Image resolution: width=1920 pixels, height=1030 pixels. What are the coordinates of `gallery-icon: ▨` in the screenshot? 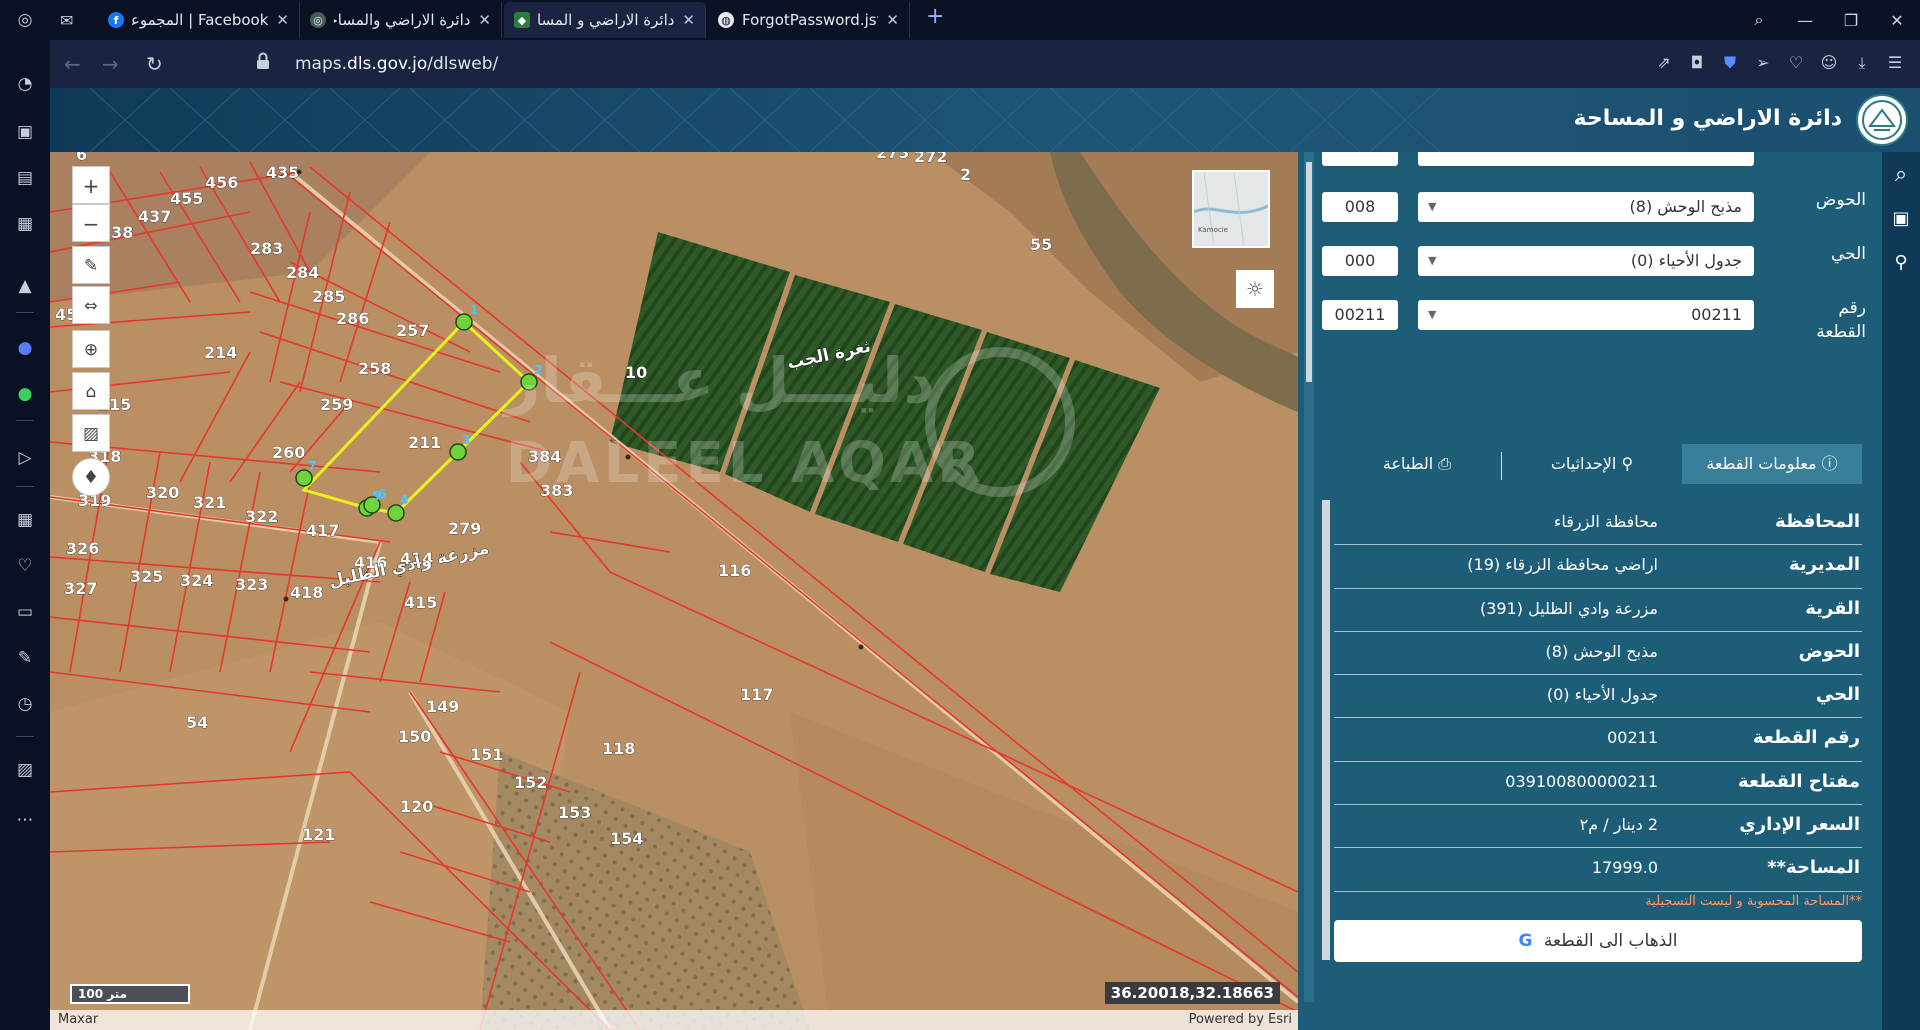 It's located at (25, 770).